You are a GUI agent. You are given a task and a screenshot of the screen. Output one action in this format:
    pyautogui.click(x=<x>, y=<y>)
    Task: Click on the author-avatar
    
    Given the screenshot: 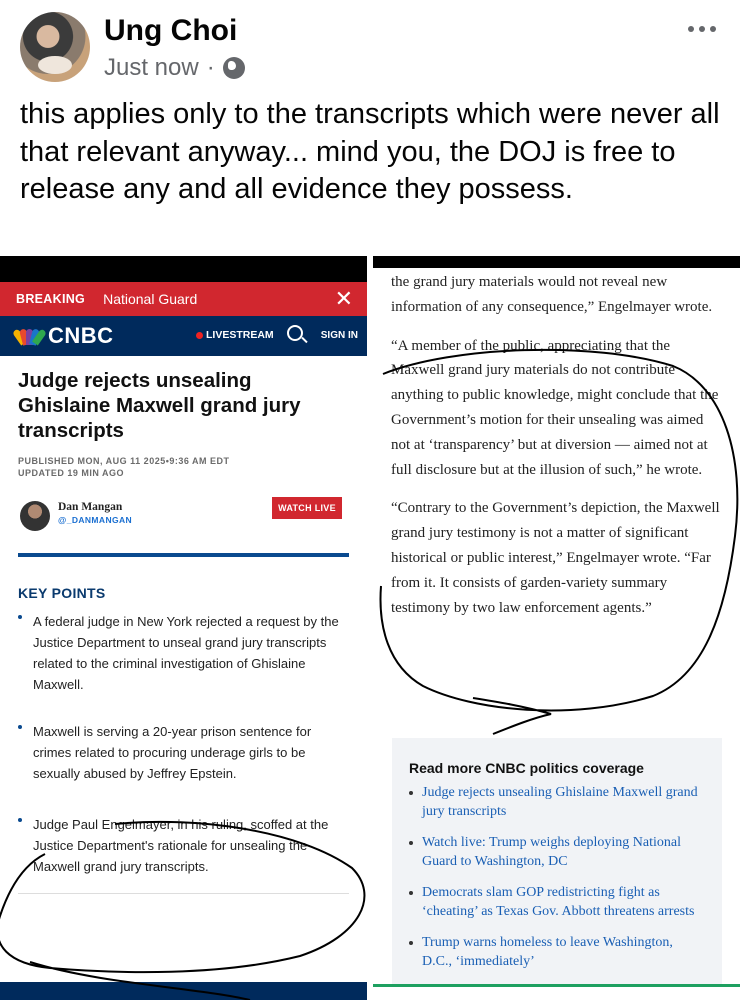 What is the action you would take?
    pyautogui.click(x=55, y=47)
    